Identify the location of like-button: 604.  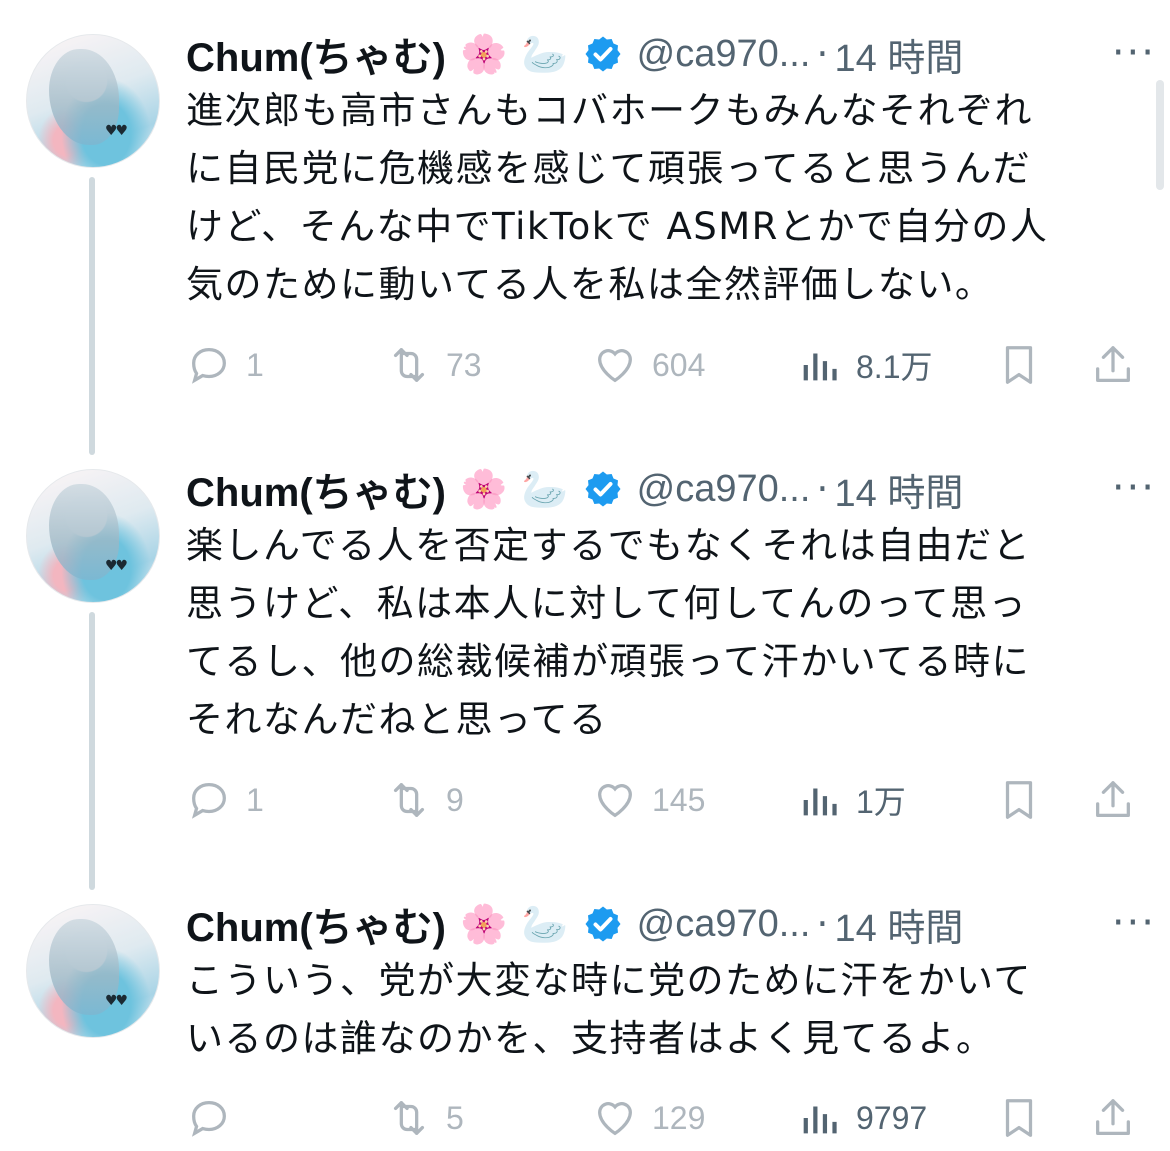
(648, 365).